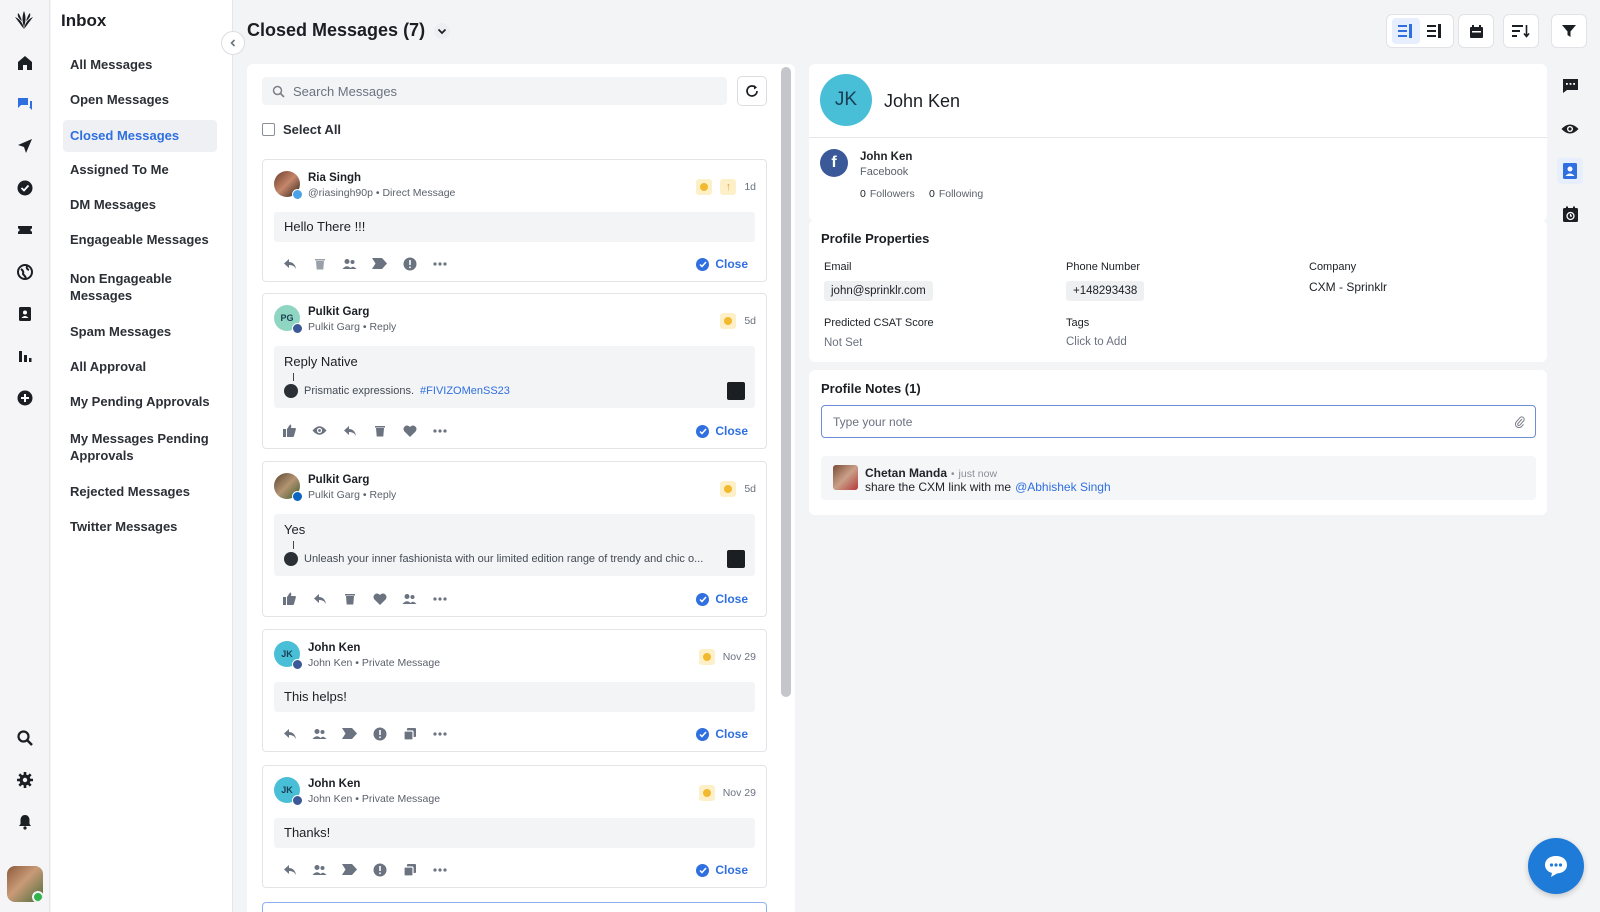 The height and width of the screenshot is (912, 1600). What do you see at coordinates (25, 822) in the screenshot?
I see `notifications-bell-icon` at bounding box center [25, 822].